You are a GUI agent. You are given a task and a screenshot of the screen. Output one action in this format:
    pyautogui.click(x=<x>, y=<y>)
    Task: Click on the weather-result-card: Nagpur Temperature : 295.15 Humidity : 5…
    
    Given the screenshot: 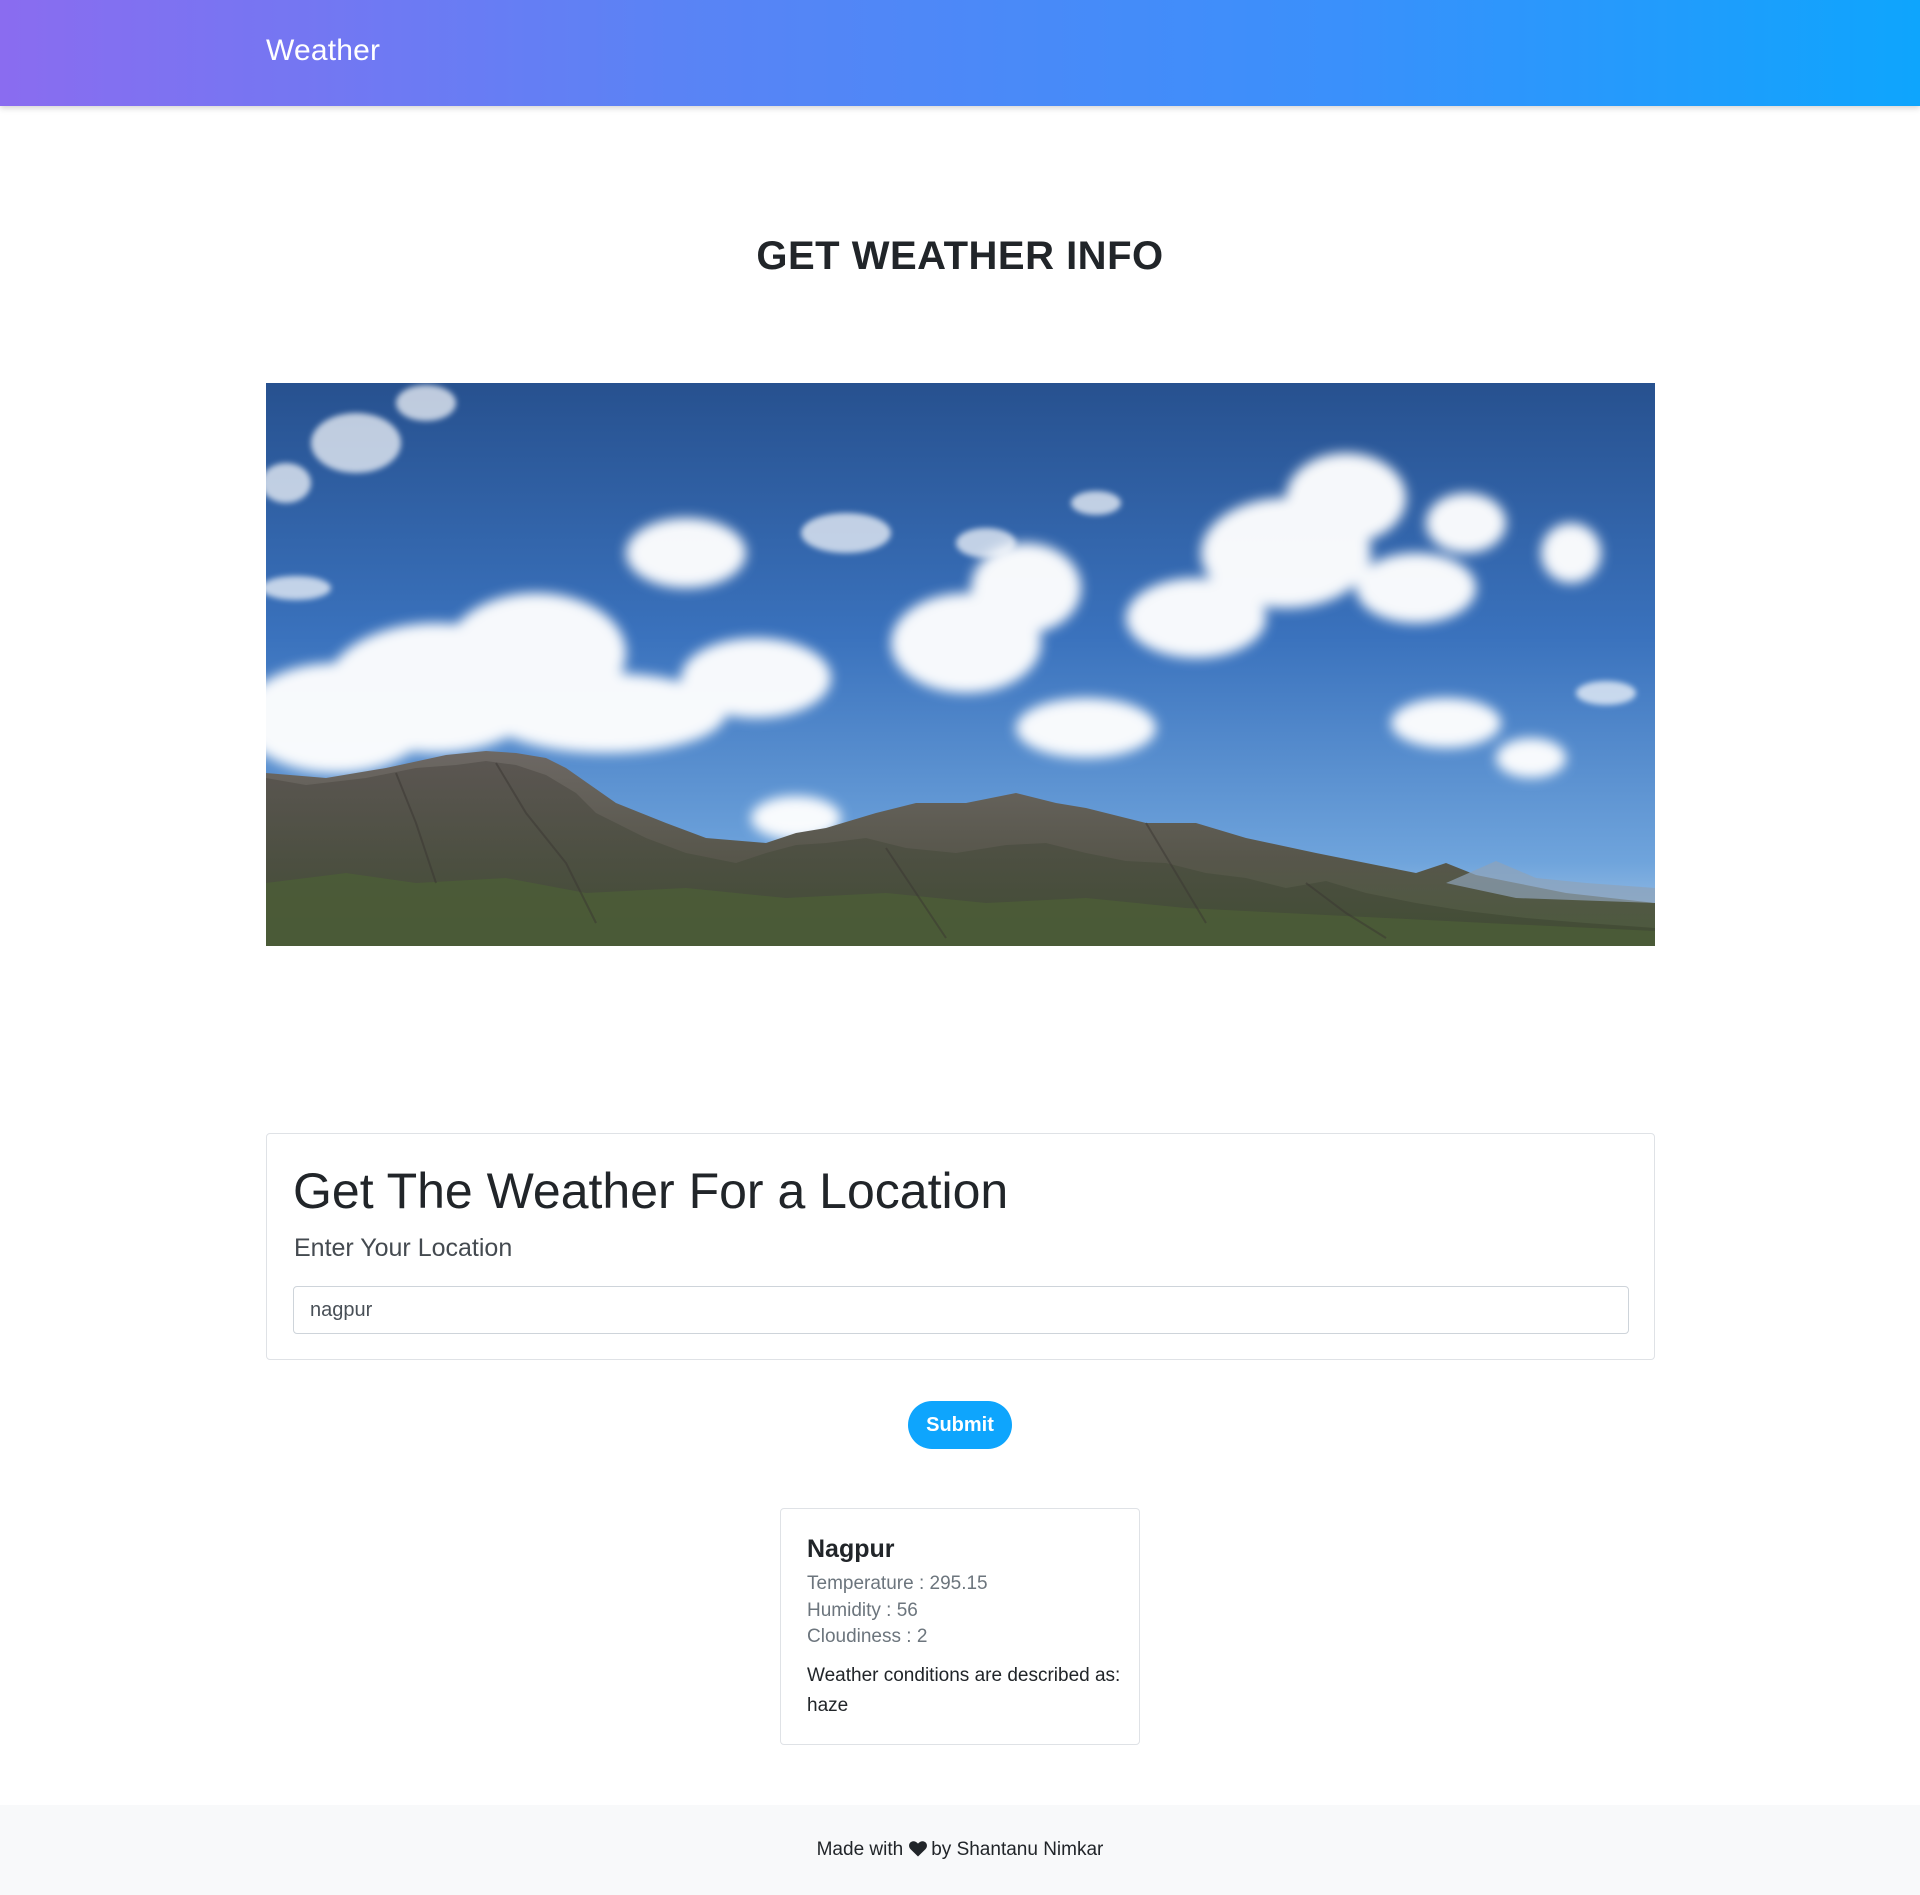 What is the action you would take?
    pyautogui.click(x=960, y=1626)
    